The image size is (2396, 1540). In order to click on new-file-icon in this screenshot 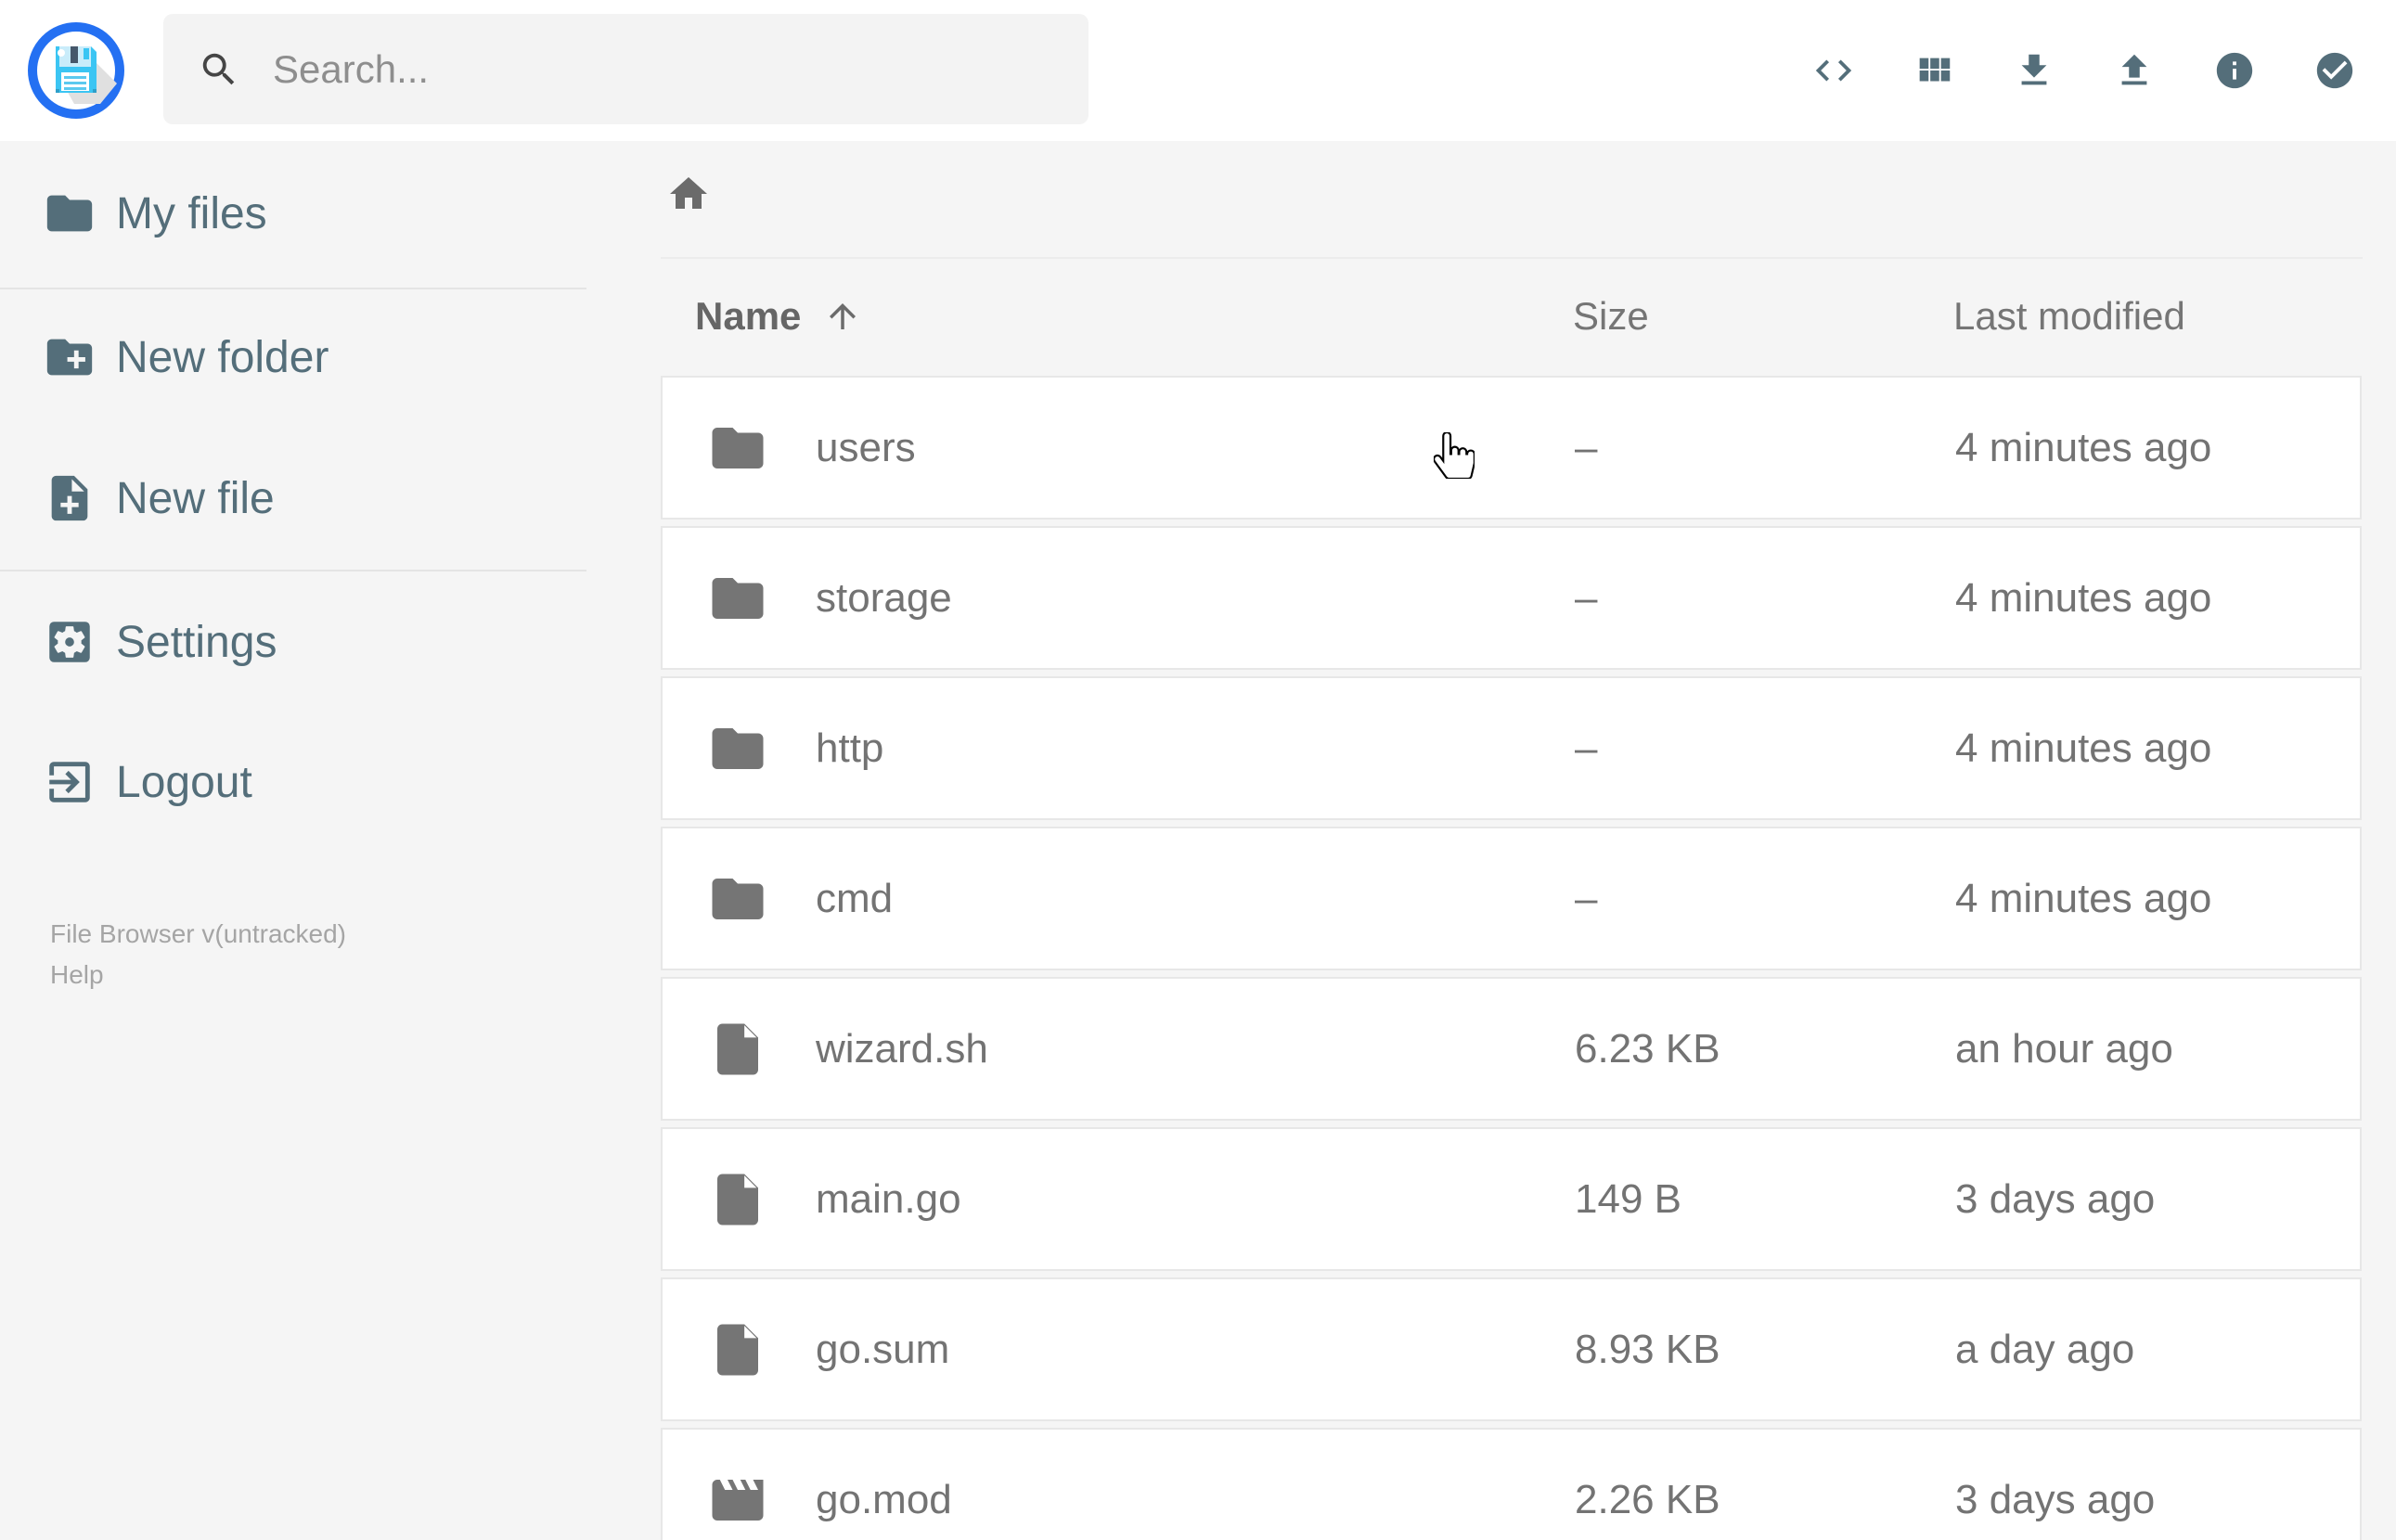, I will do `click(70, 498)`.